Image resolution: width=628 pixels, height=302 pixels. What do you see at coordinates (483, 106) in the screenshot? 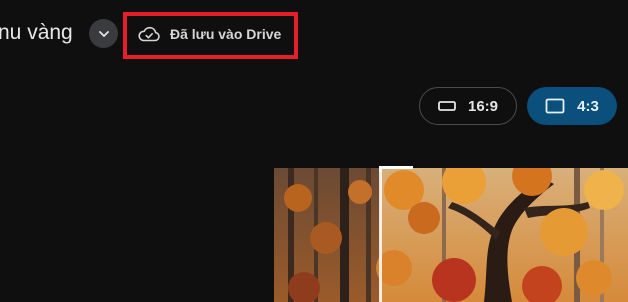
I see `aspect-ratio-16-9-label: 16:9` at bounding box center [483, 106].